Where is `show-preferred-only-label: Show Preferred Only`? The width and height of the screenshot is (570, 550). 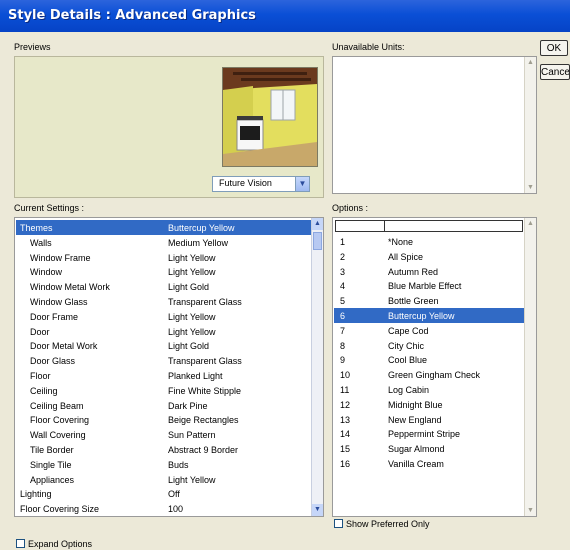
show-preferred-only-label: Show Preferred Only is located at coordinates (388, 524).